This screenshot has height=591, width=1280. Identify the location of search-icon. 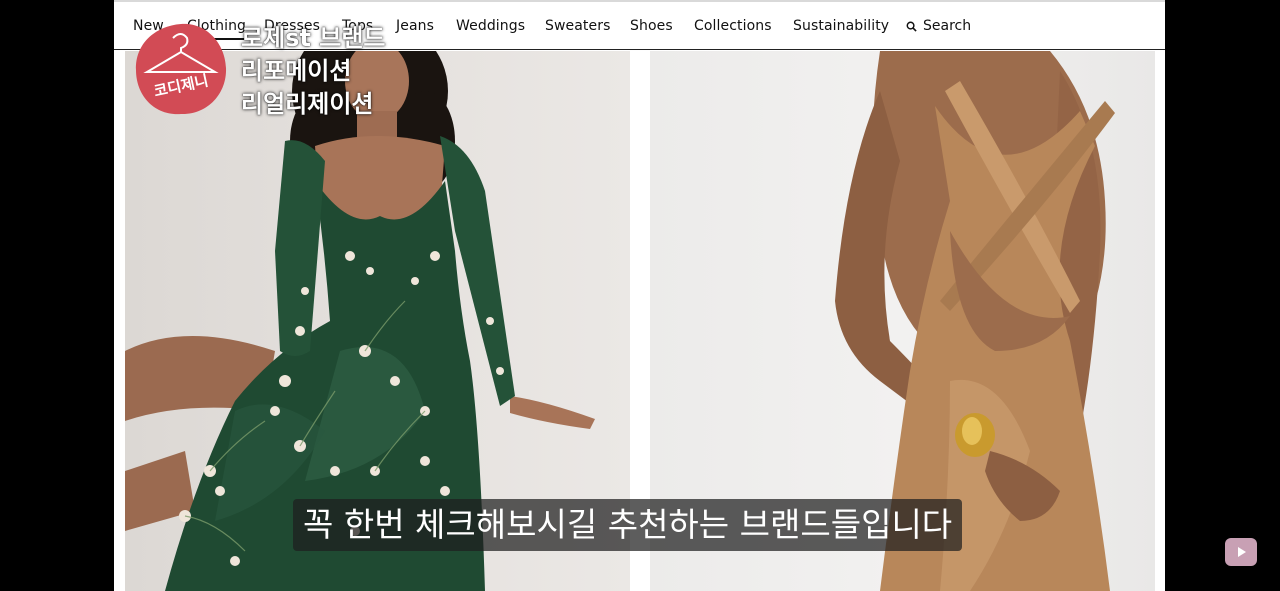
(911, 26).